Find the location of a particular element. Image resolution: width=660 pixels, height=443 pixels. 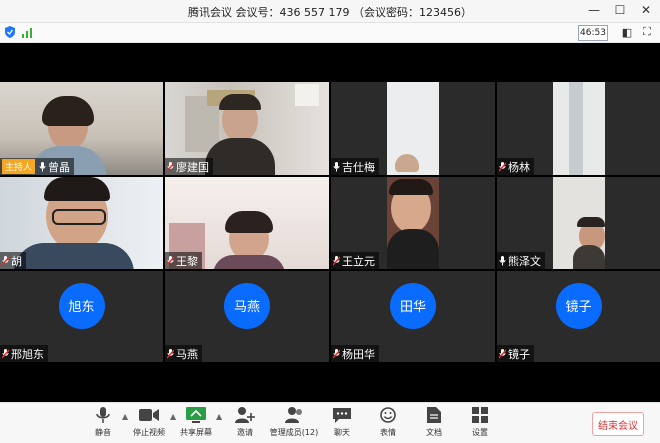

participant-name: 邢旭东 is located at coordinates (27, 354).